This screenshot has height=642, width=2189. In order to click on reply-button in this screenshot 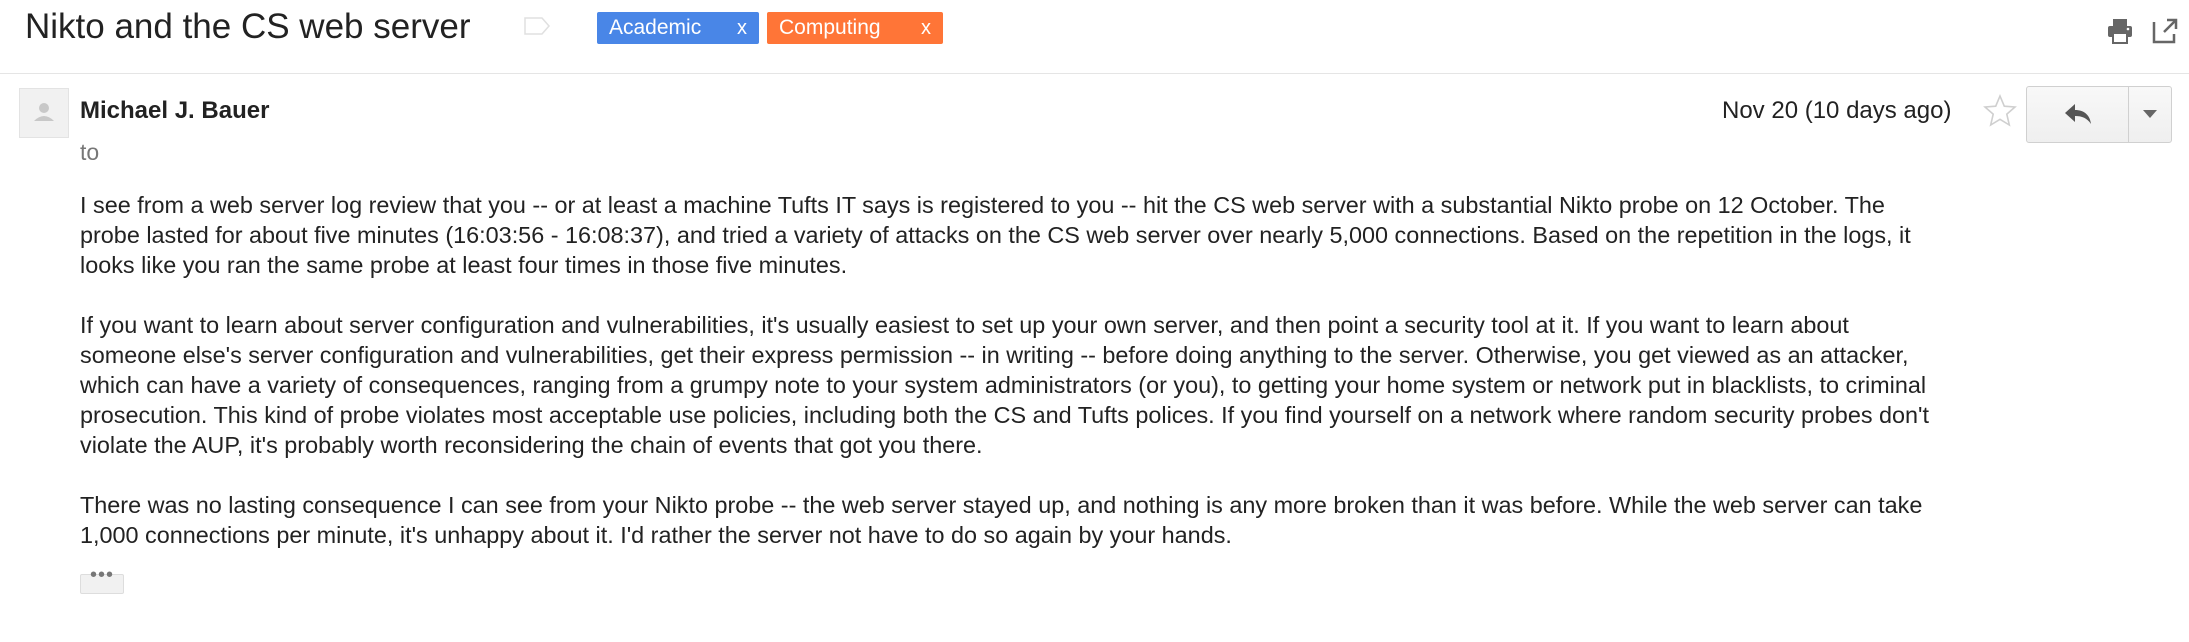, I will do `click(2078, 114)`.